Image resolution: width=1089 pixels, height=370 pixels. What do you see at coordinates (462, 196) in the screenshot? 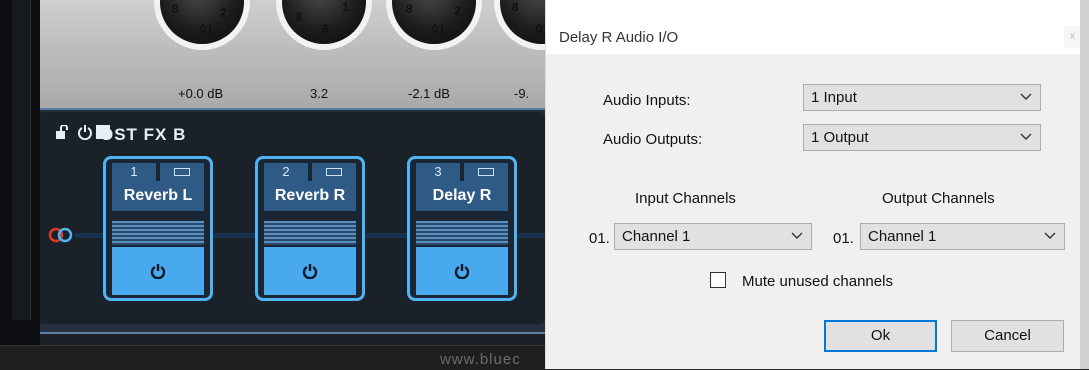
I see `pedal-name: Delay R` at bounding box center [462, 196].